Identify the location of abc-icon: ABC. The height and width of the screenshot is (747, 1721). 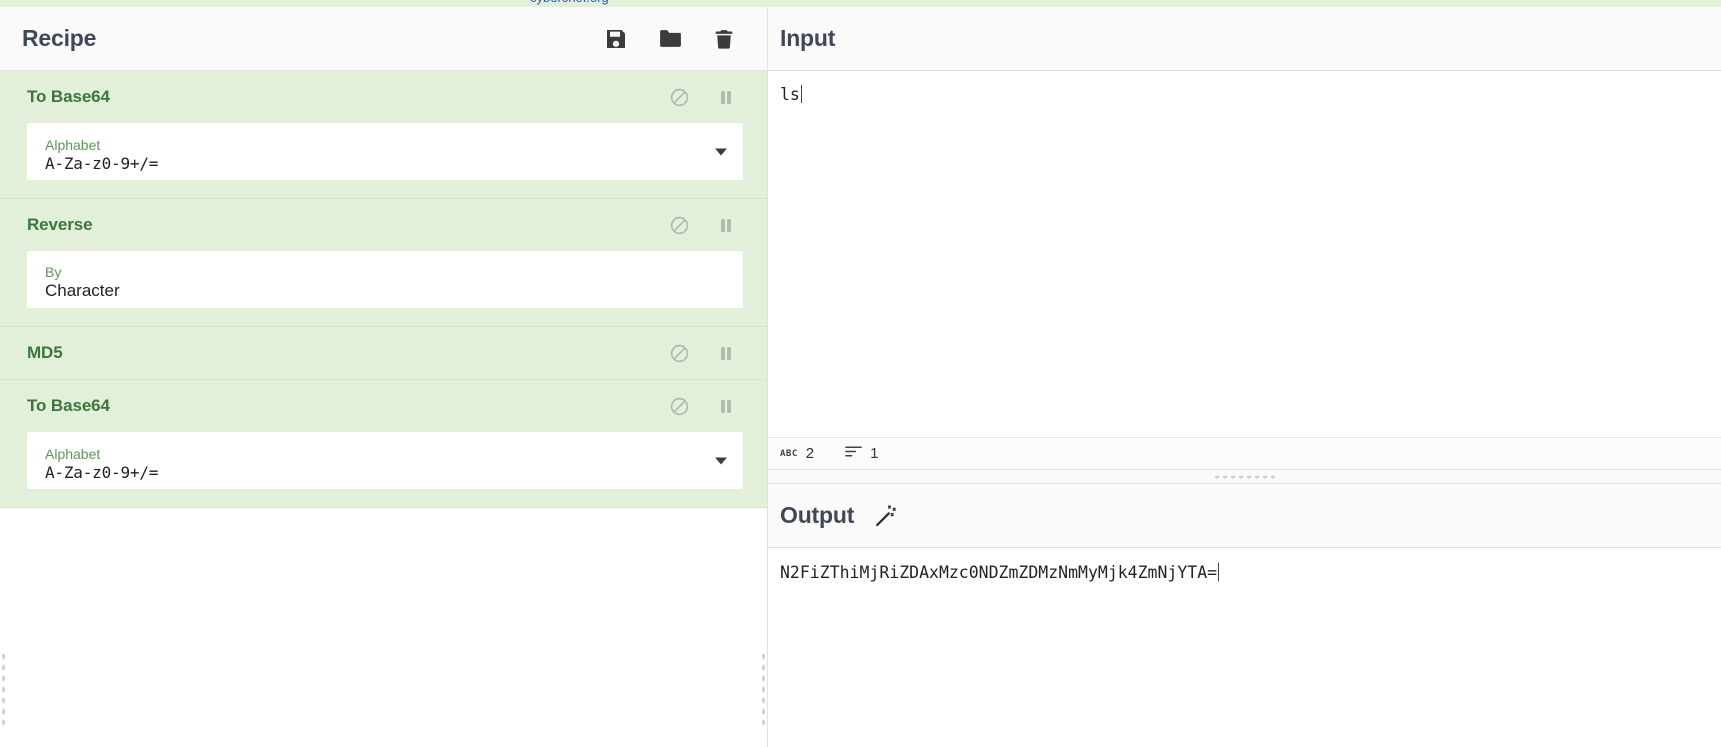
(789, 453).